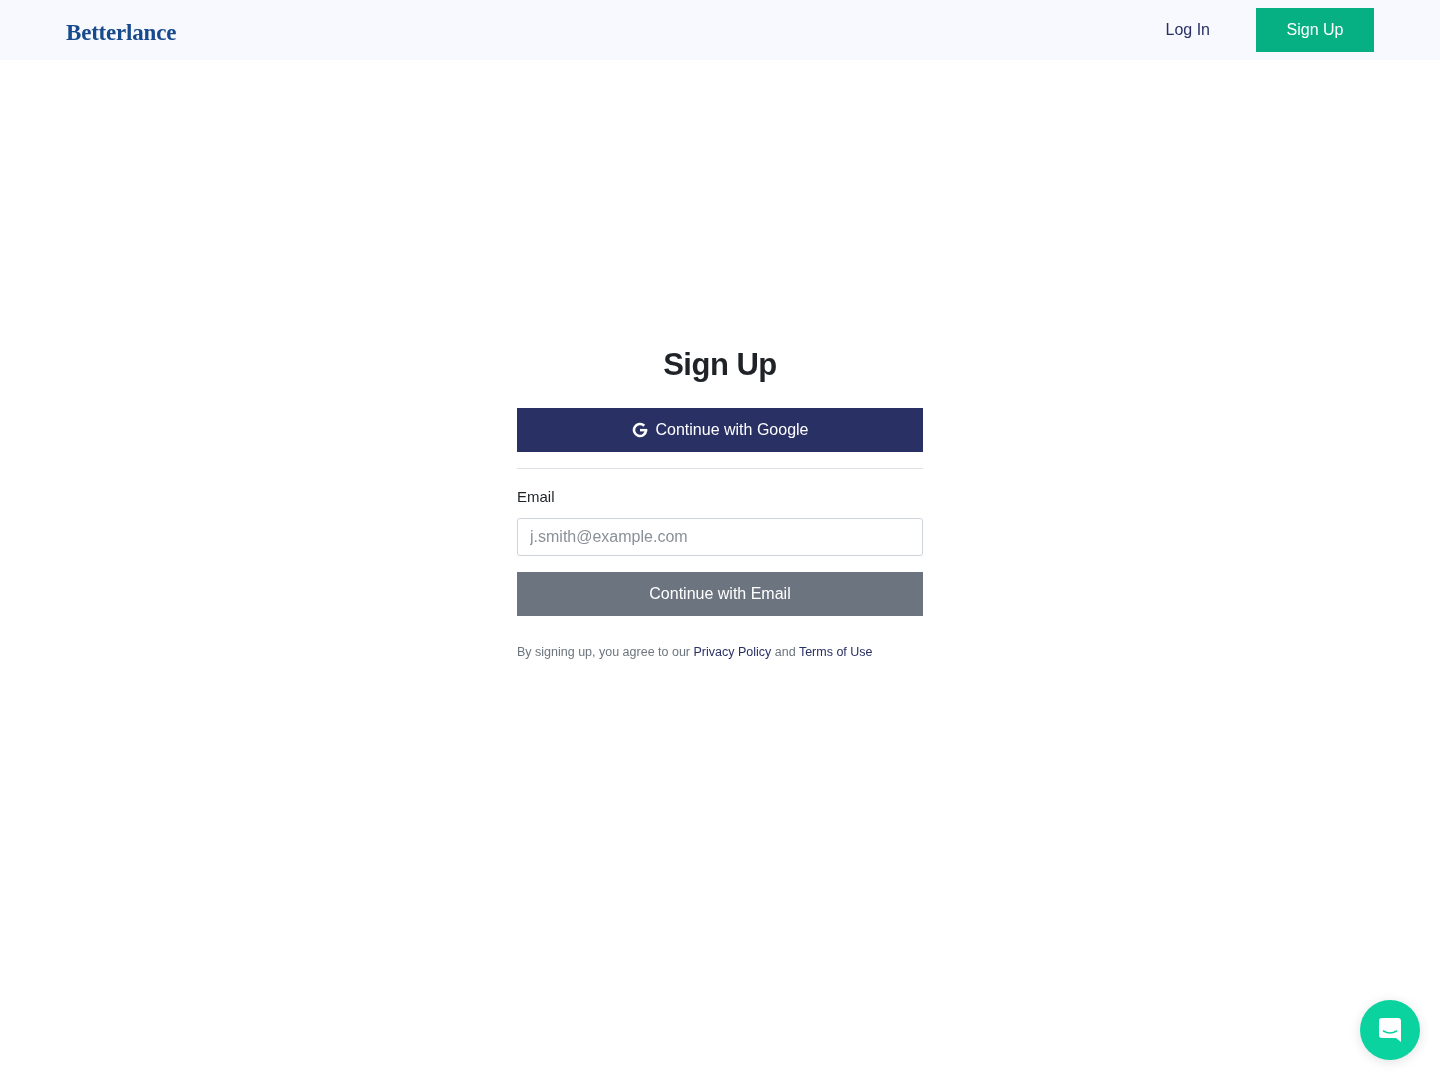  Describe the element at coordinates (835, 652) in the screenshot. I see `legal-link: Terms of Use` at that location.